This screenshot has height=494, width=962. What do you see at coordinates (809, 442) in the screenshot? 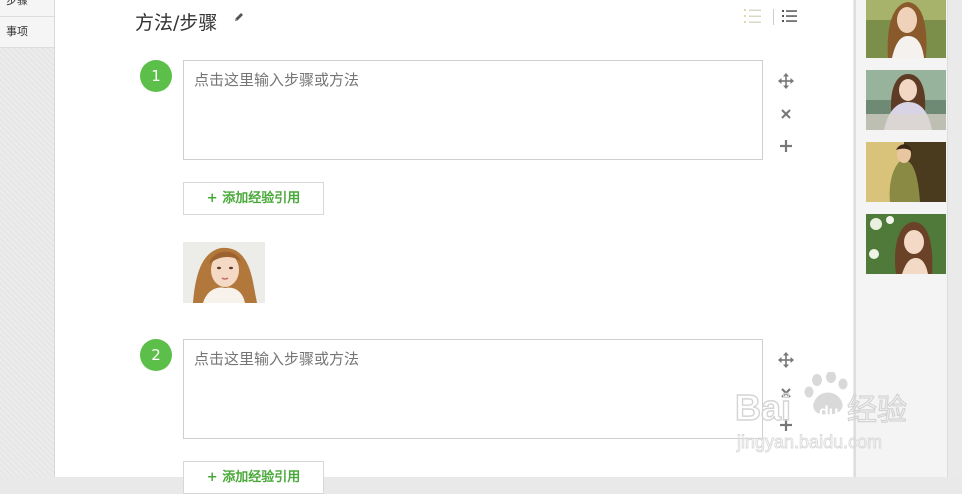
I see `watermark-url: jingyan.baidu.com` at bounding box center [809, 442].